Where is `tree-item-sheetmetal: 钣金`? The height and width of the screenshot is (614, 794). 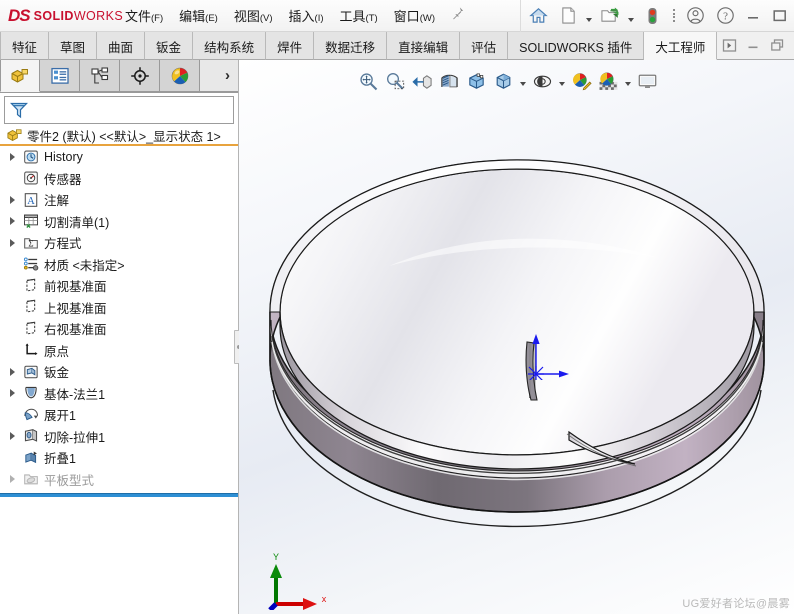 tree-item-sheetmetal: 钣金 is located at coordinates (119, 372).